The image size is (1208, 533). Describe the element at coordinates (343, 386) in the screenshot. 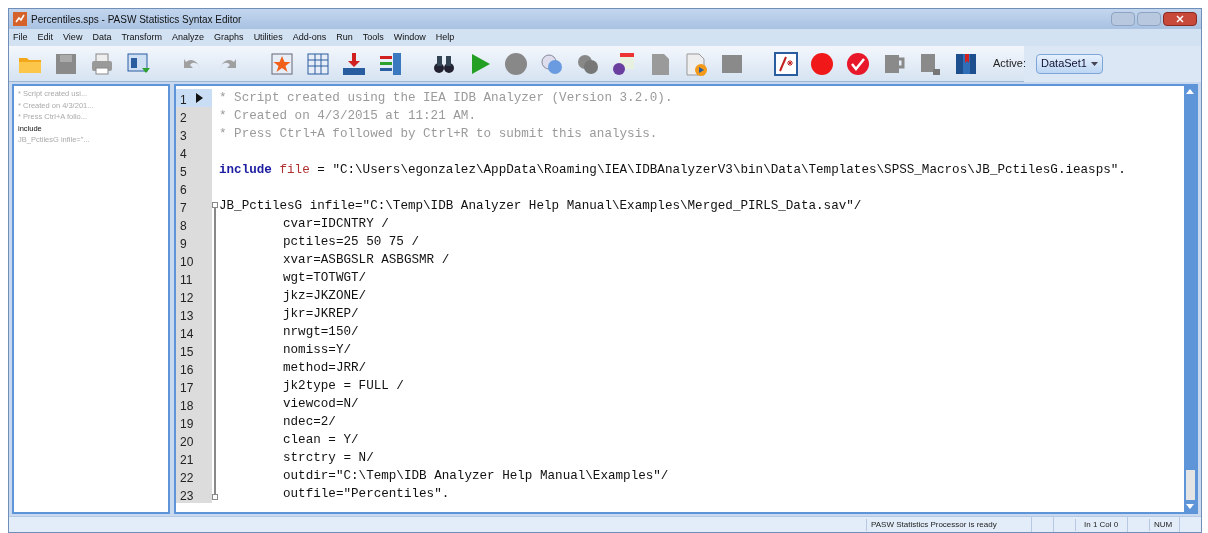

I see `code-line: jk2type = FULL /` at that location.